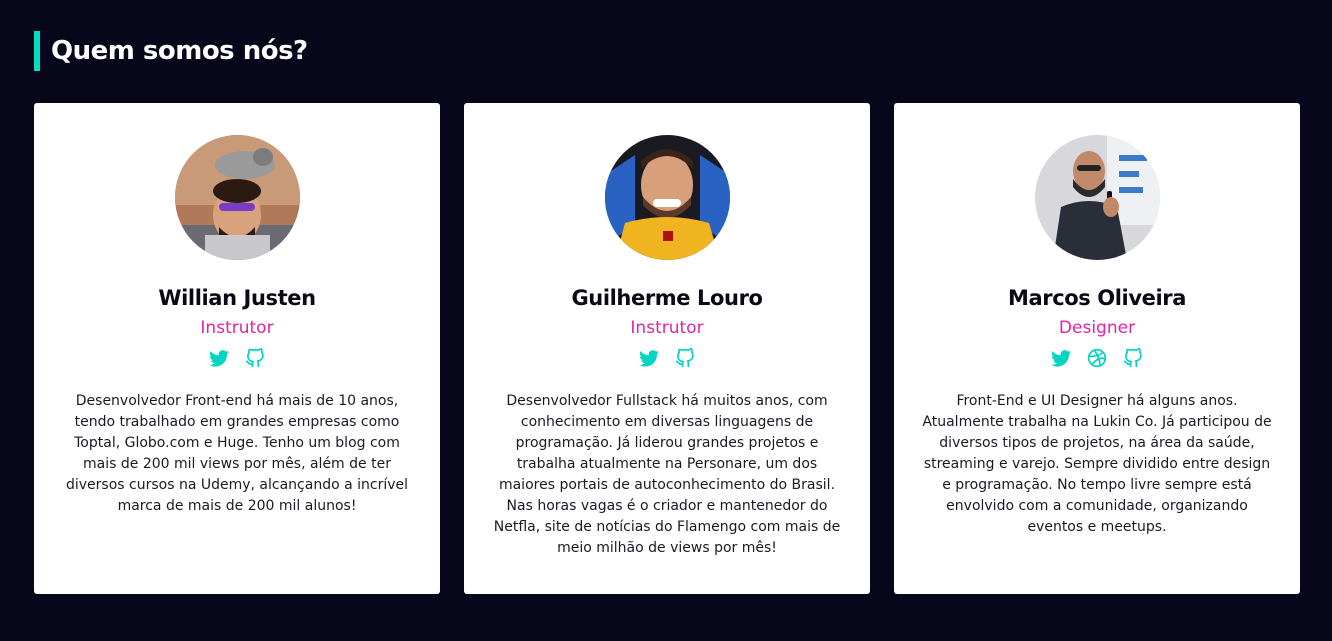  Describe the element at coordinates (237, 298) in the screenshot. I see `member-name: Willian Justen` at that location.